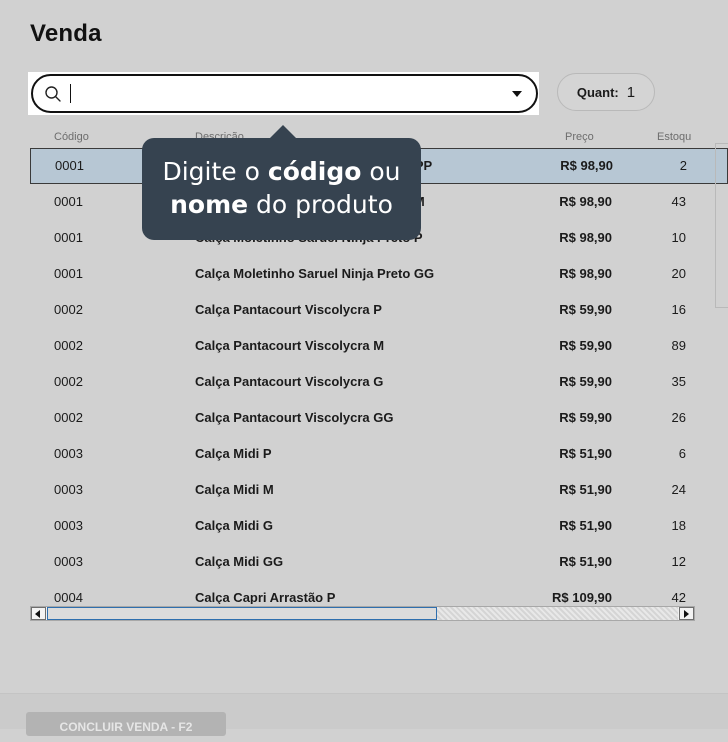  What do you see at coordinates (38, 613) in the screenshot?
I see `scroll-left-arrow-icon` at bounding box center [38, 613].